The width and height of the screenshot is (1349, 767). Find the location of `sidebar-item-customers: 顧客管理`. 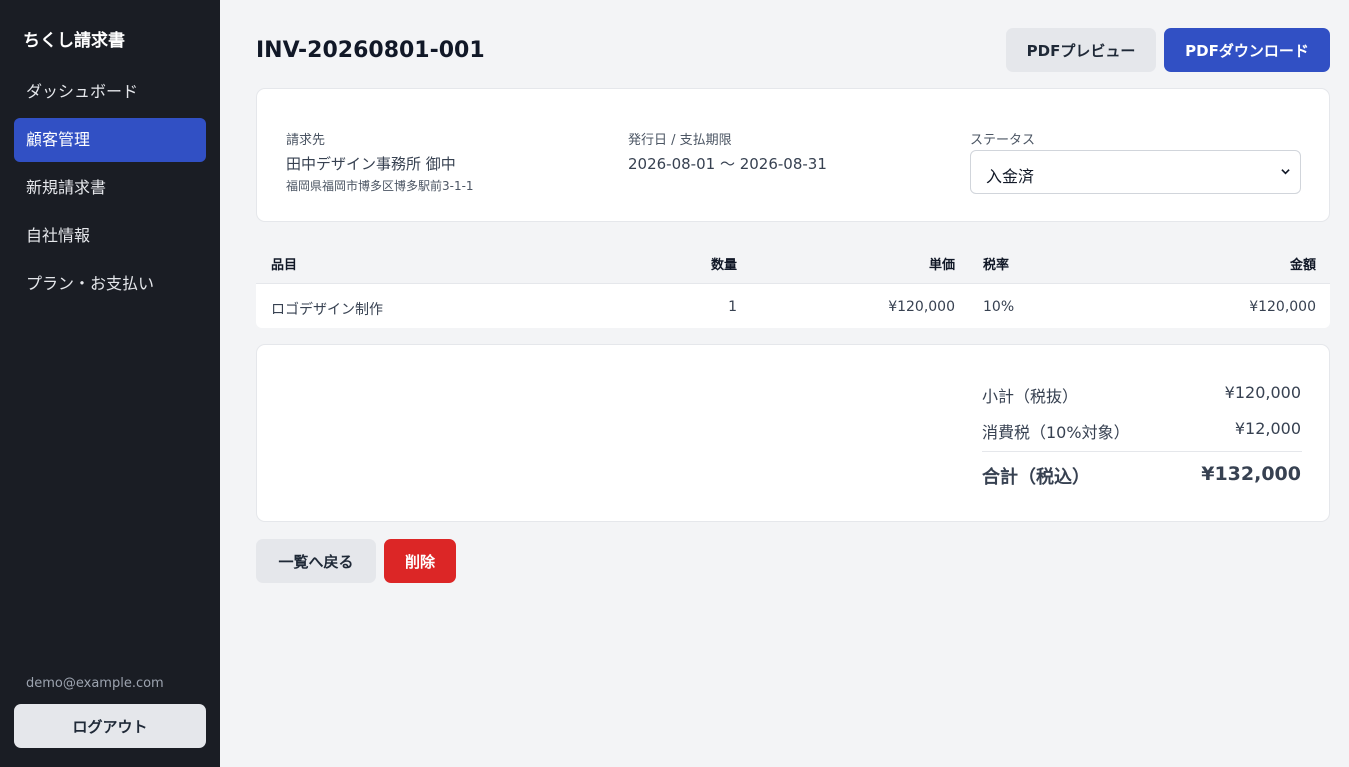

sidebar-item-customers: 顧客管理 is located at coordinates (110, 140).